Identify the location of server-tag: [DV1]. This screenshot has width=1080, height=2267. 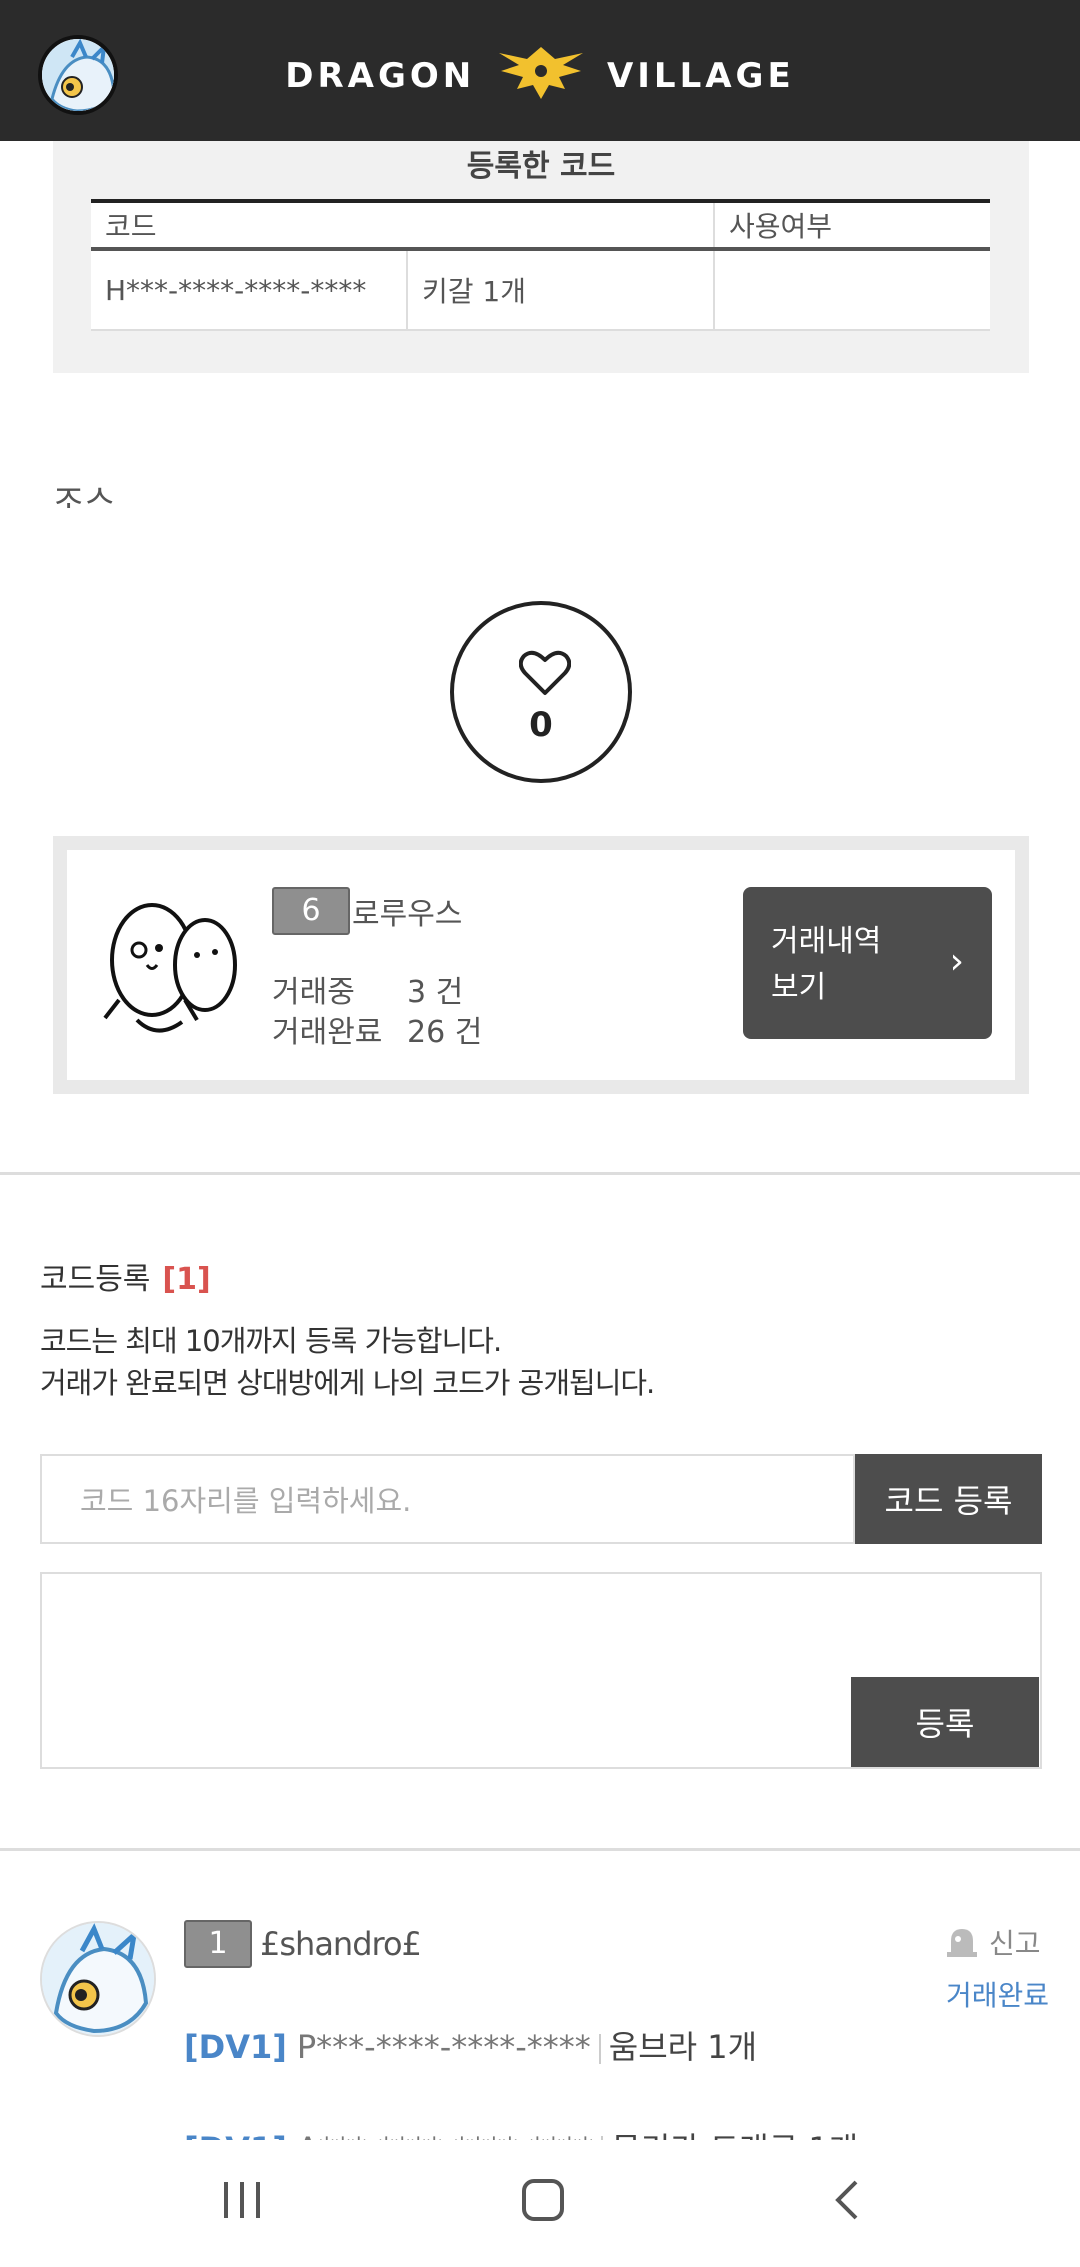
(235, 2047).